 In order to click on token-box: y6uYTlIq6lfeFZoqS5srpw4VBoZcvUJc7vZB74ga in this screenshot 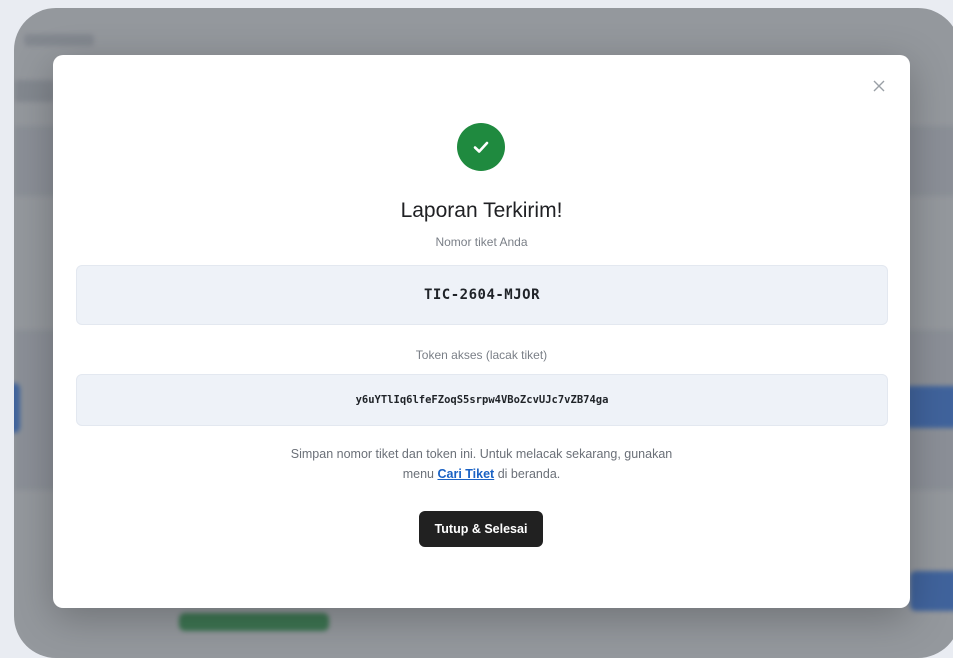, I will do `click(482, 400)`.